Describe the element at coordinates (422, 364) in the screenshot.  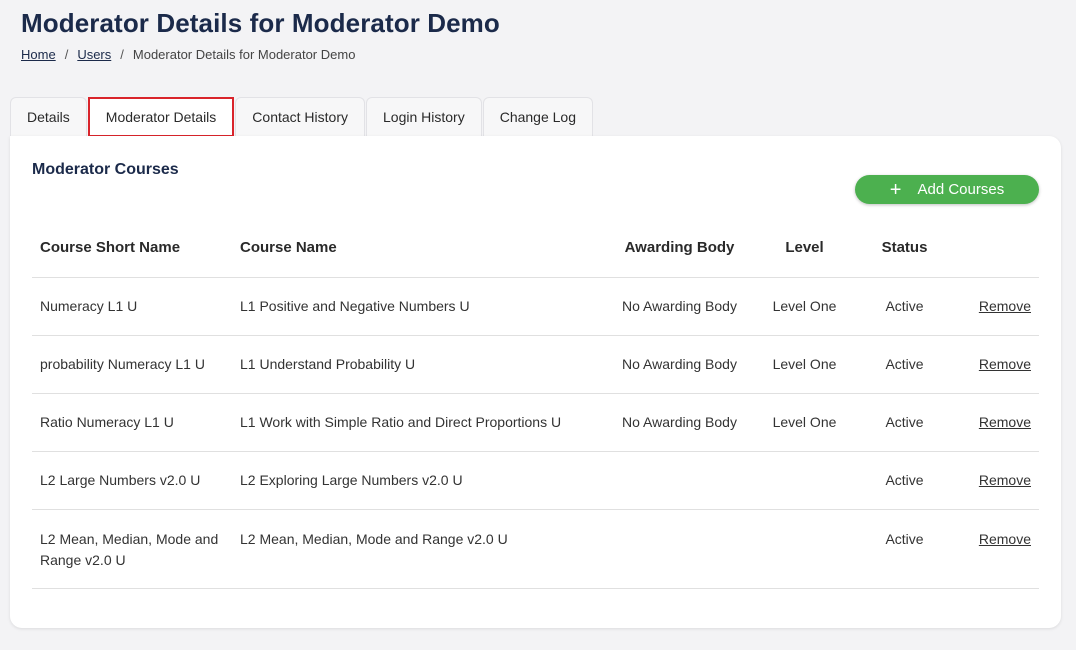
I see `cell-course-name: L1 Understand Probability U` at that location.